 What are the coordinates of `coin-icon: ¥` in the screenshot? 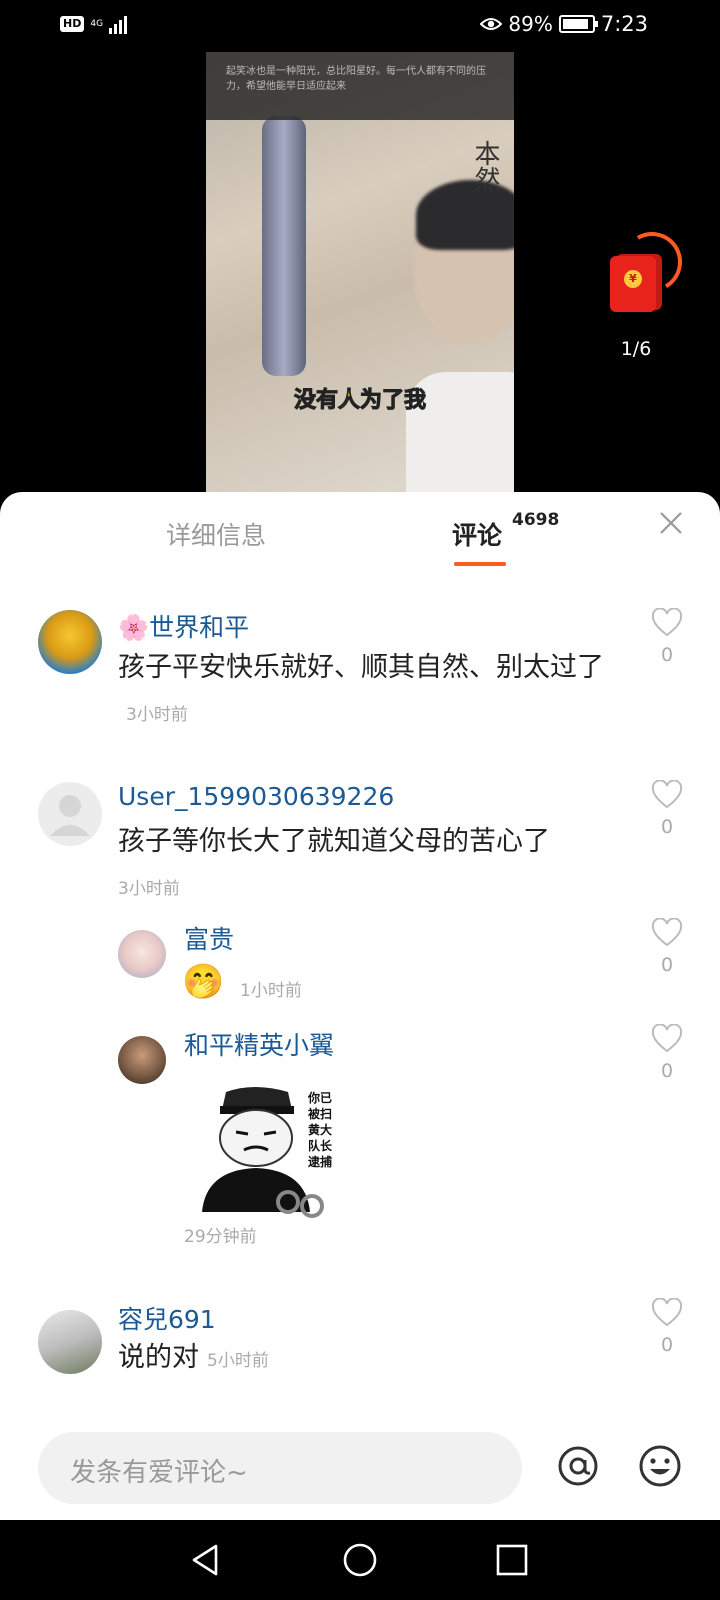 It's located at (633, 279).